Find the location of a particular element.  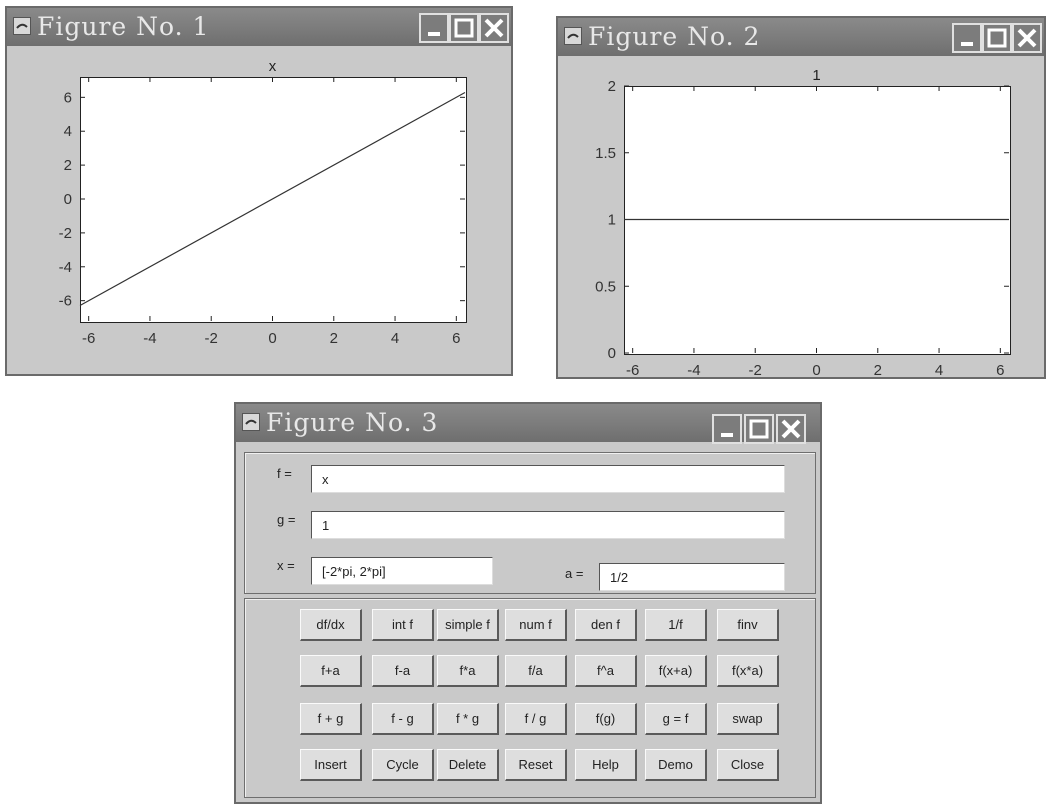

calc-button-demo: Demo is located at coordinates (676, 765).